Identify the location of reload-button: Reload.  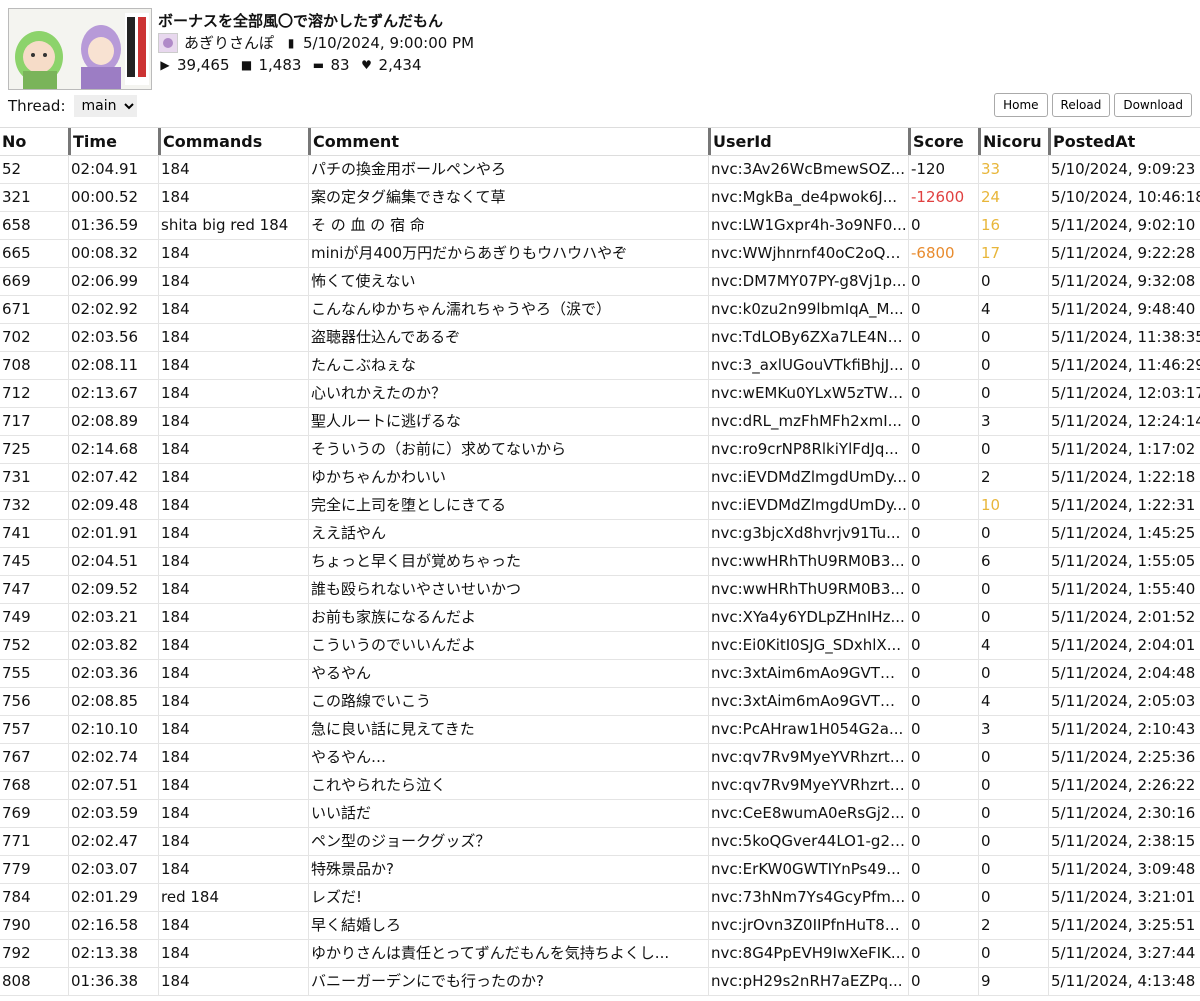
(1081, 105).